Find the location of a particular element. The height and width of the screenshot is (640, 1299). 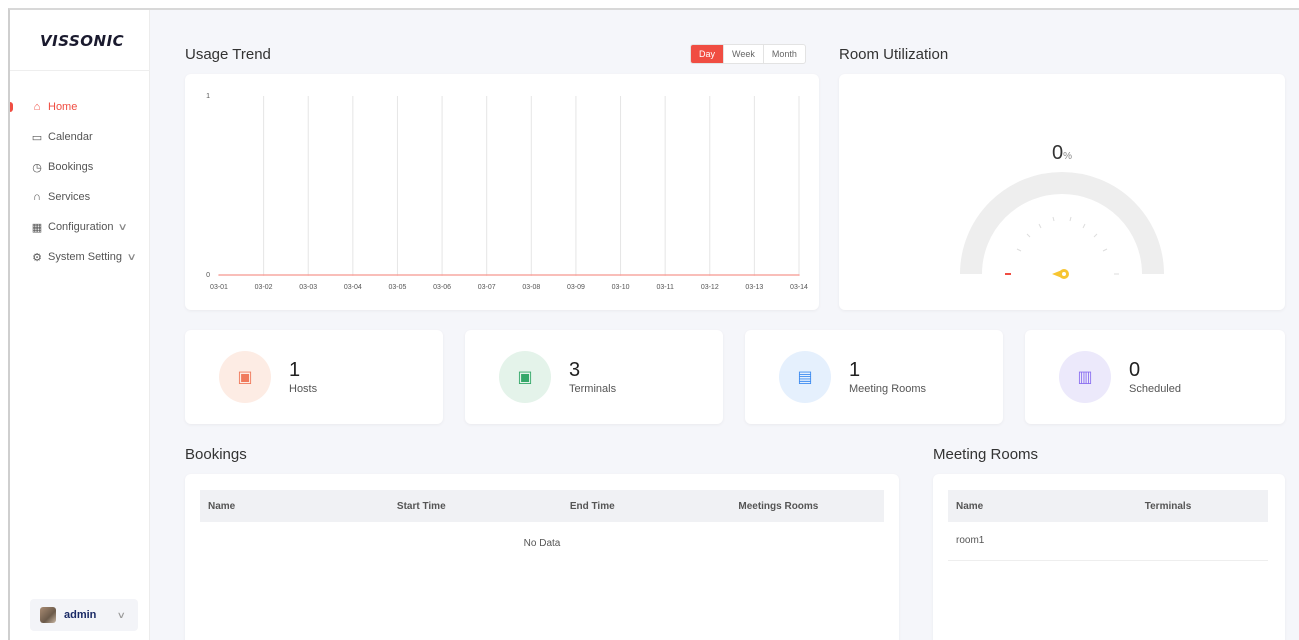

headset-icon: ∩ is located at coordinates (37, 197).